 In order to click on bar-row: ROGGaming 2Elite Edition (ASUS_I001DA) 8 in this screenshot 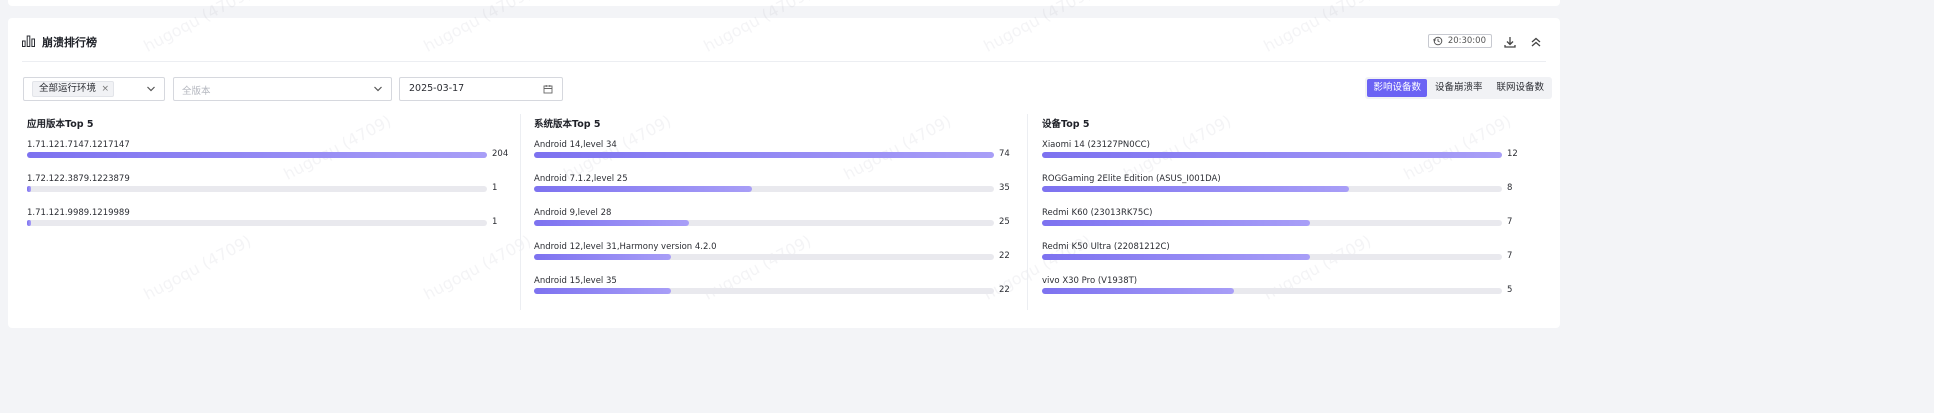, I will do `click(1282, 191)`.